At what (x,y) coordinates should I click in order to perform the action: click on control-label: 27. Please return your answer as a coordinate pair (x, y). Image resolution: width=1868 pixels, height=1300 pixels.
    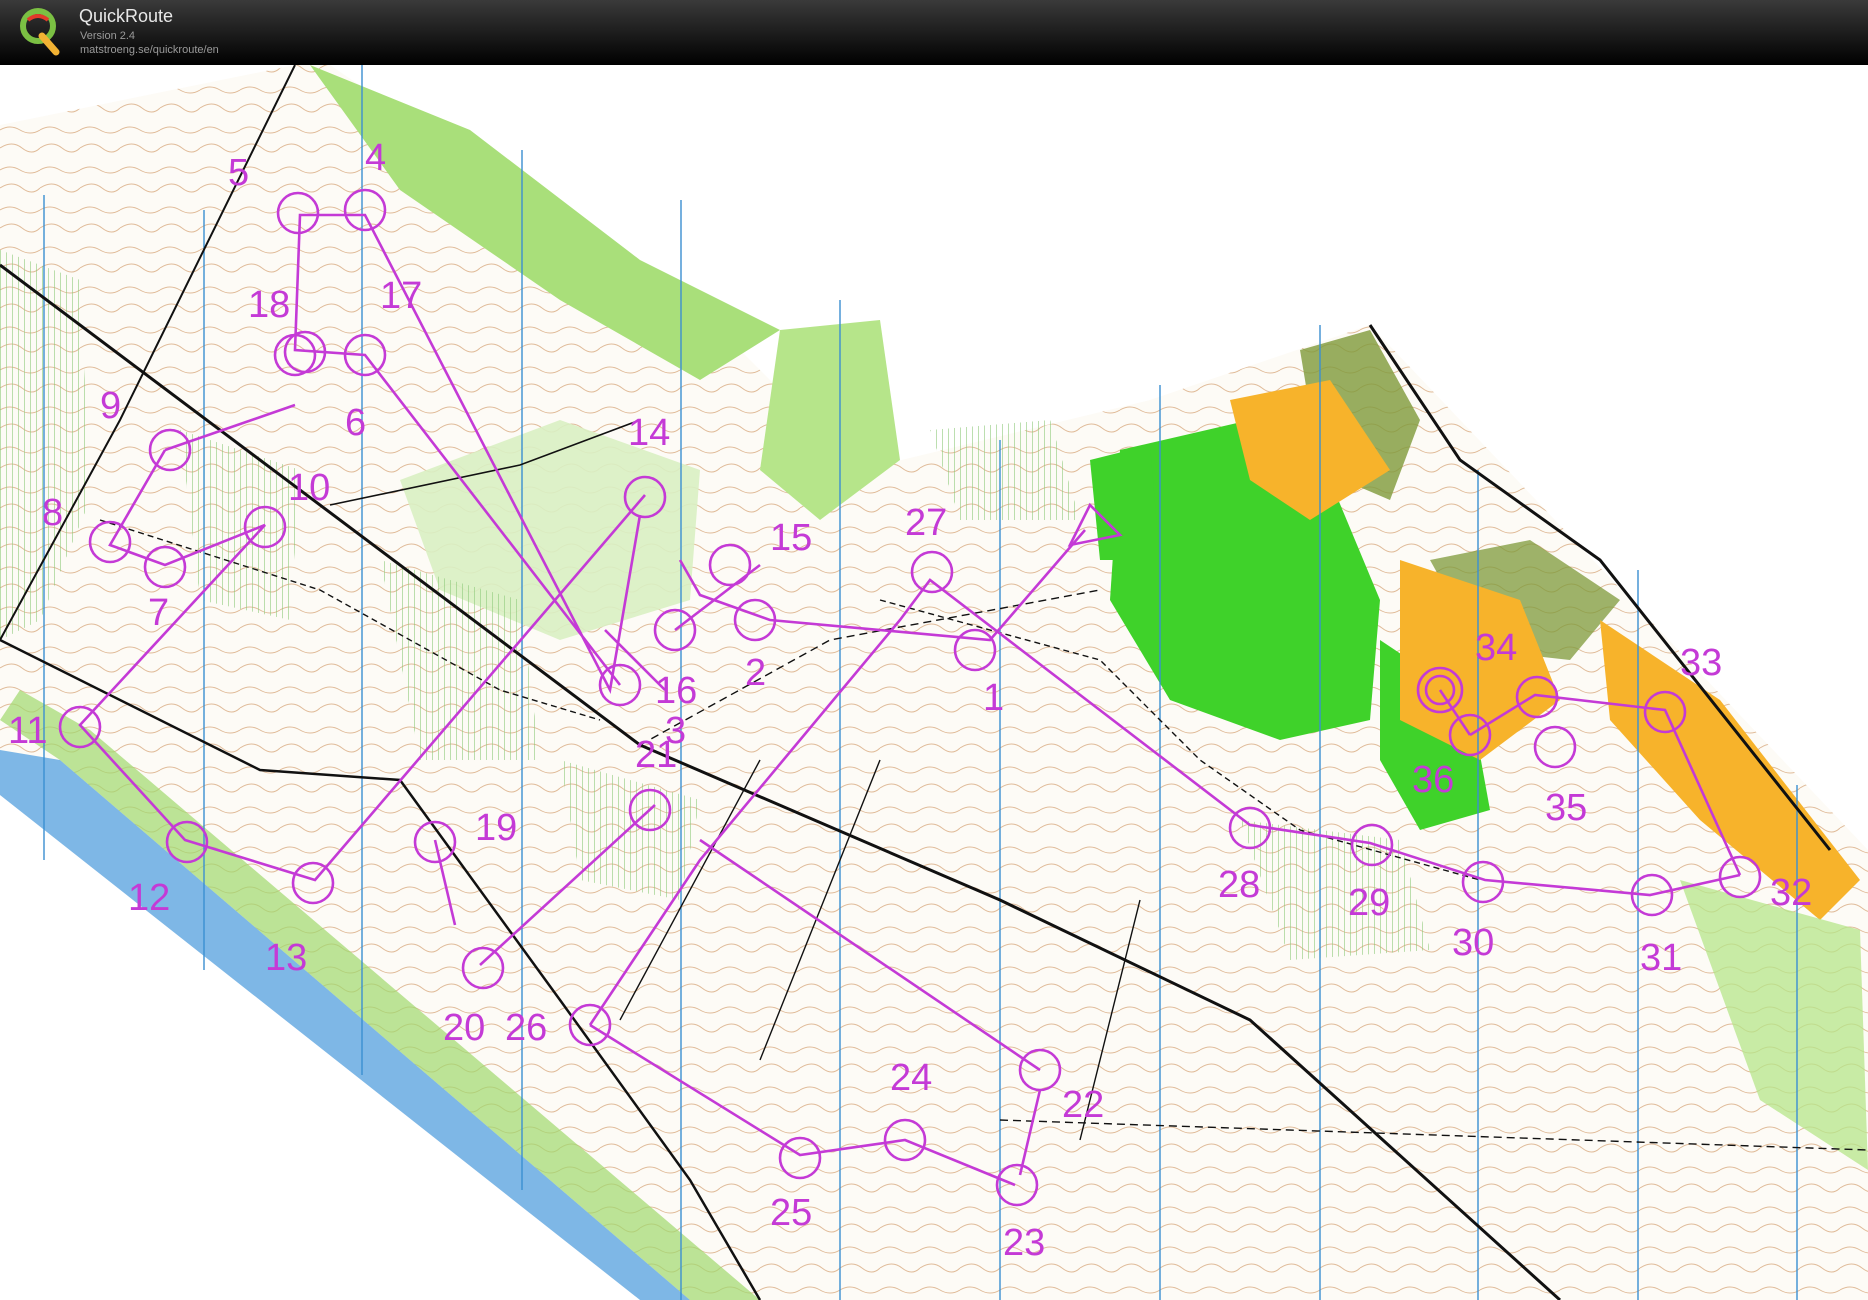
    Looking at the image, I should click on (926, 523).